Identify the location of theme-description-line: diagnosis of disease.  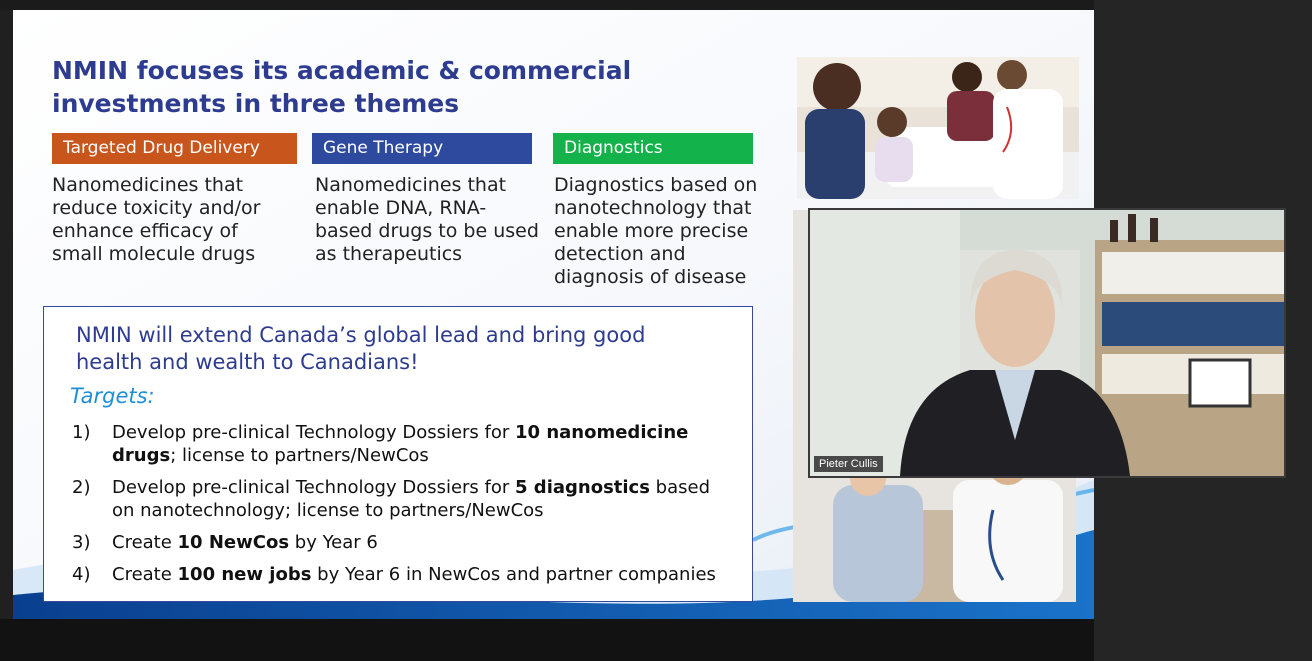
(650, 277).